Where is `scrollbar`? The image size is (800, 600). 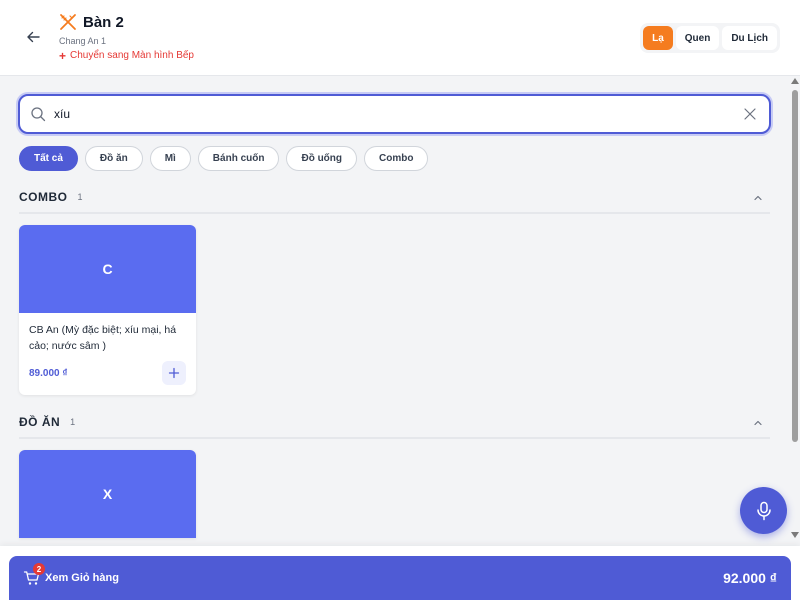
scrollbar is located at coordinates (795, 308).